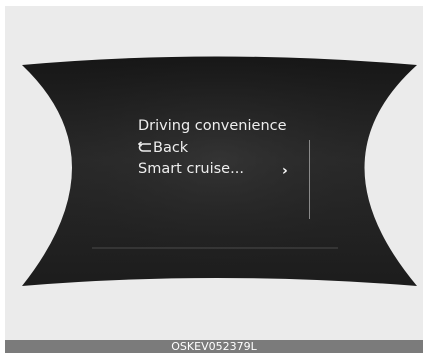 This screenshot has width=429, height=353. I want to click on back-arrow-icon, so click(144, 146).